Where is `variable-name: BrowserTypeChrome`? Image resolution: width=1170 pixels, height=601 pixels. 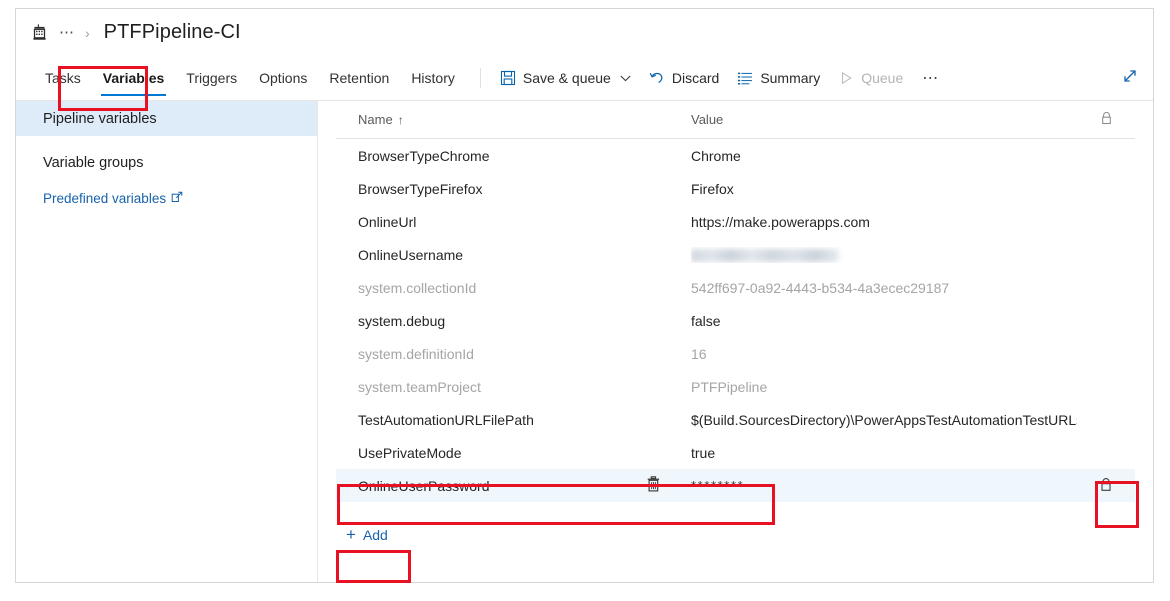 variable-name: BrowserTypeChrome is located at coordinates (424, 155).